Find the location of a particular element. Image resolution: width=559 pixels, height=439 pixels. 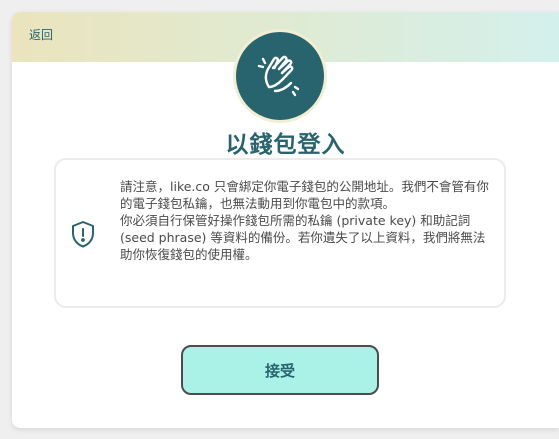

back-link: 返回 is located at coordinates (41, 34).